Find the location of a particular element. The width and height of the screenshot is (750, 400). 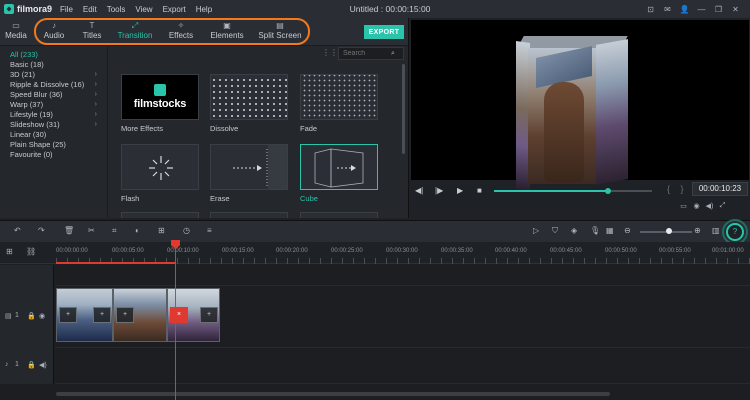

progress-handle is located at coordinates (607, 191).